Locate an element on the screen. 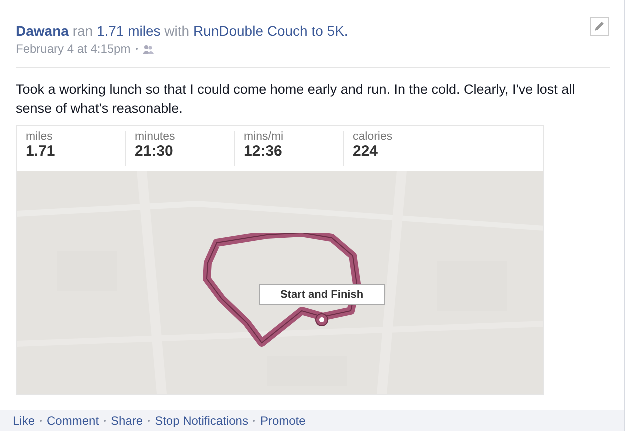 The image size is (629, 431). stat-value: 21:30 is located at coordinates (154, 151).